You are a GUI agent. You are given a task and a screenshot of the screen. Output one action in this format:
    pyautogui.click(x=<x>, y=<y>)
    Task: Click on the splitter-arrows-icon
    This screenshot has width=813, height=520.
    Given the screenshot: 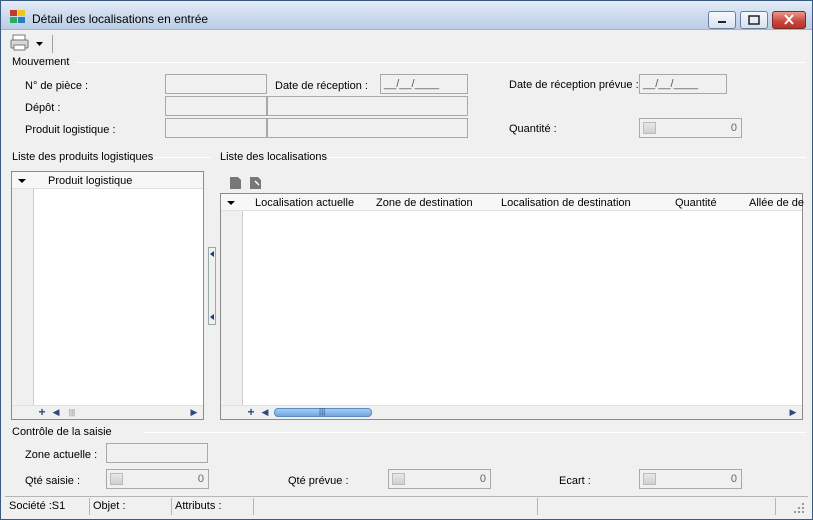 What is the action you would take?
    pyautogui.click(x=212, y=285)
    